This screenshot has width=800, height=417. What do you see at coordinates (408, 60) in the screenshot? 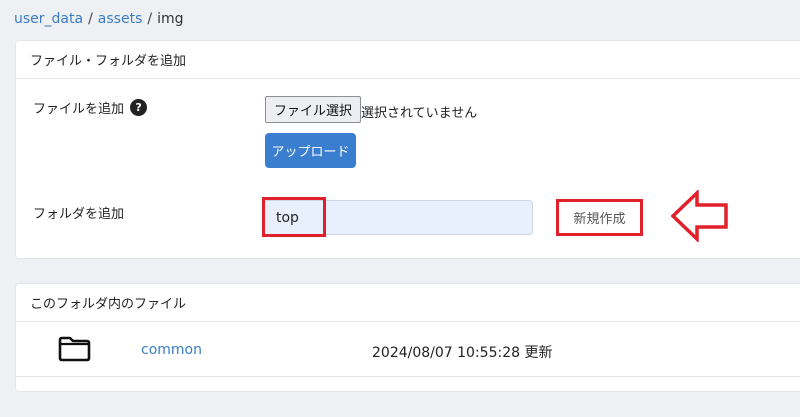
I see `card-title: ファイル・フォルダを追加` at bounding box center [408, 60].